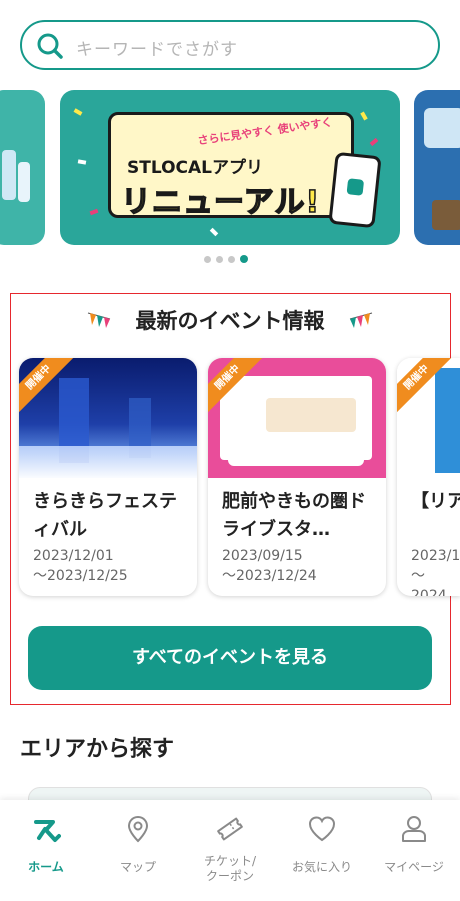 The height and width of the screenshot is (901, 460). I want to click on search-icon, so click(50, 46).